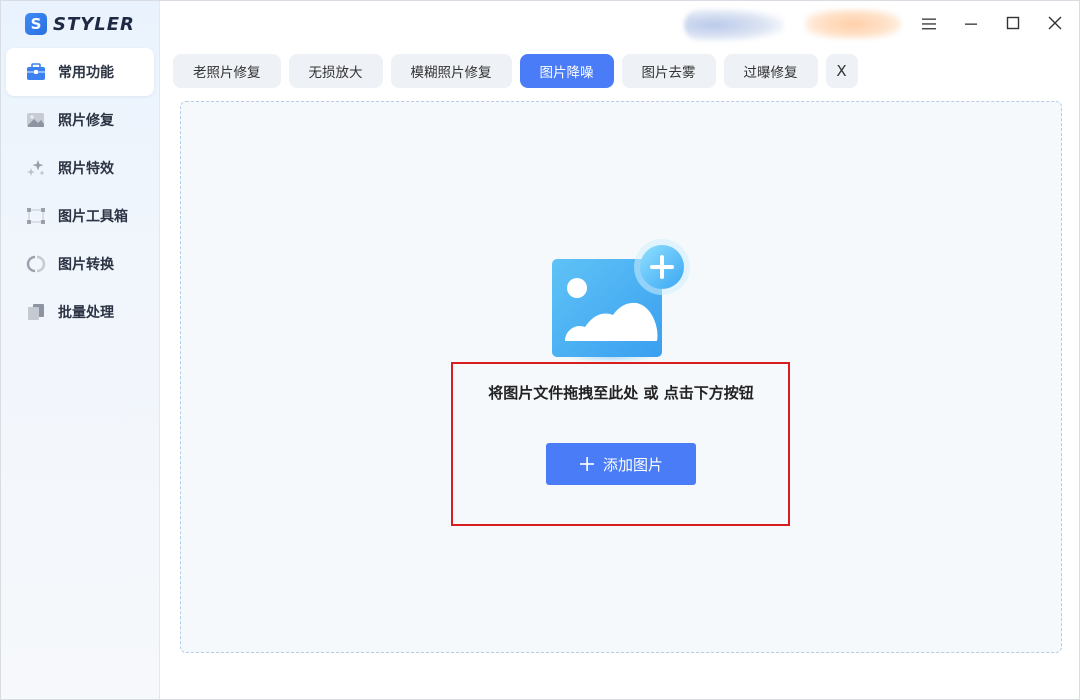  I want to click on convert-icon, so click(36, 264).